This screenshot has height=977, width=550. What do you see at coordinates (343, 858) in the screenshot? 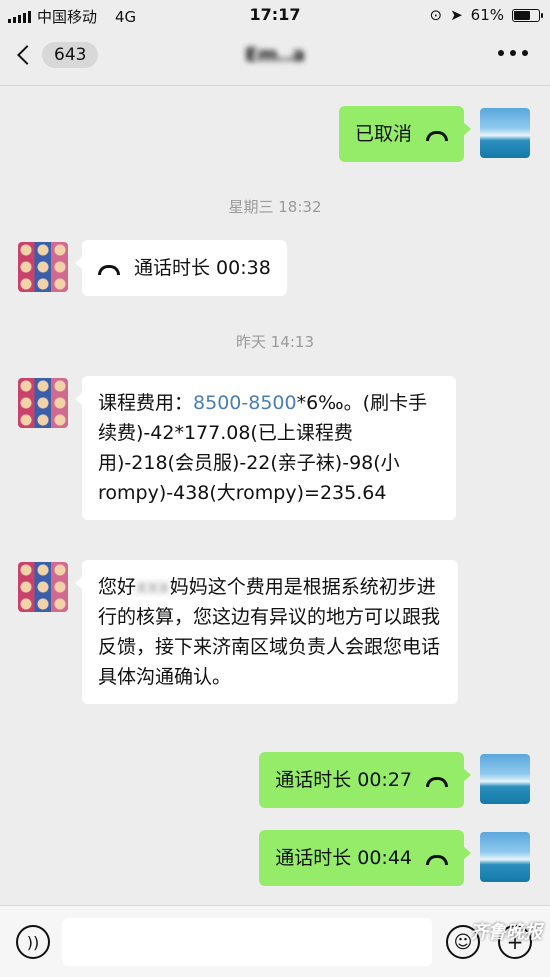
I see `call-duration-text: 通话时长 00:44` at bounding box center [343, 858].